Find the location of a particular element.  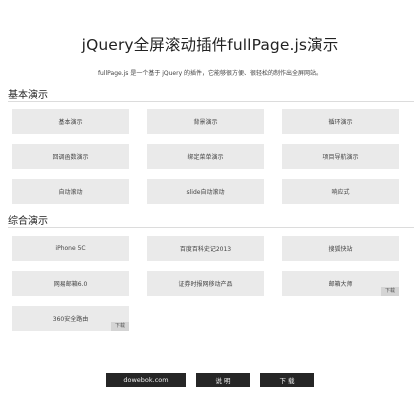

demo-link-stcn-mobile: 证券时报网移动产品 is located at coordinates (205, 283).